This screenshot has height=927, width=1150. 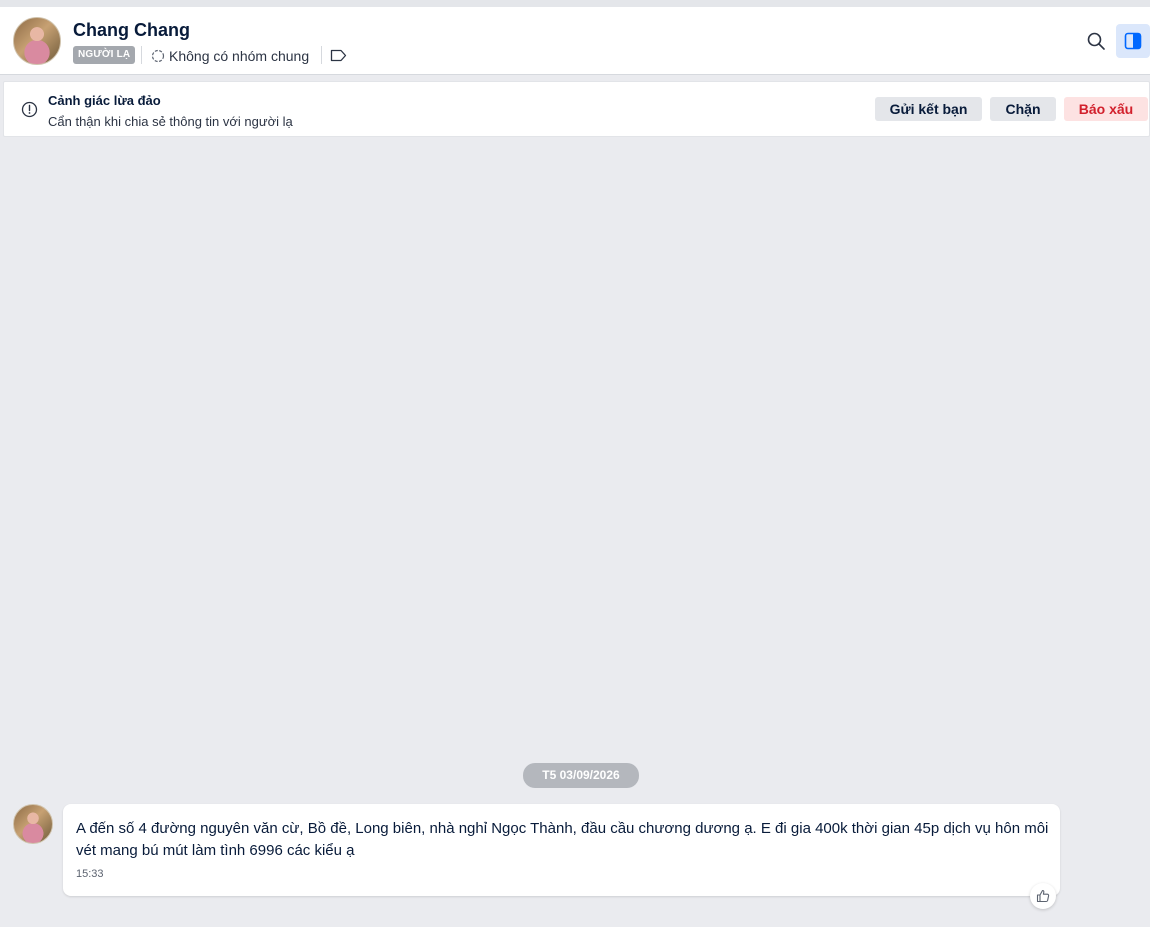 I want to click on tag-icon, so click(x=338, y=58).